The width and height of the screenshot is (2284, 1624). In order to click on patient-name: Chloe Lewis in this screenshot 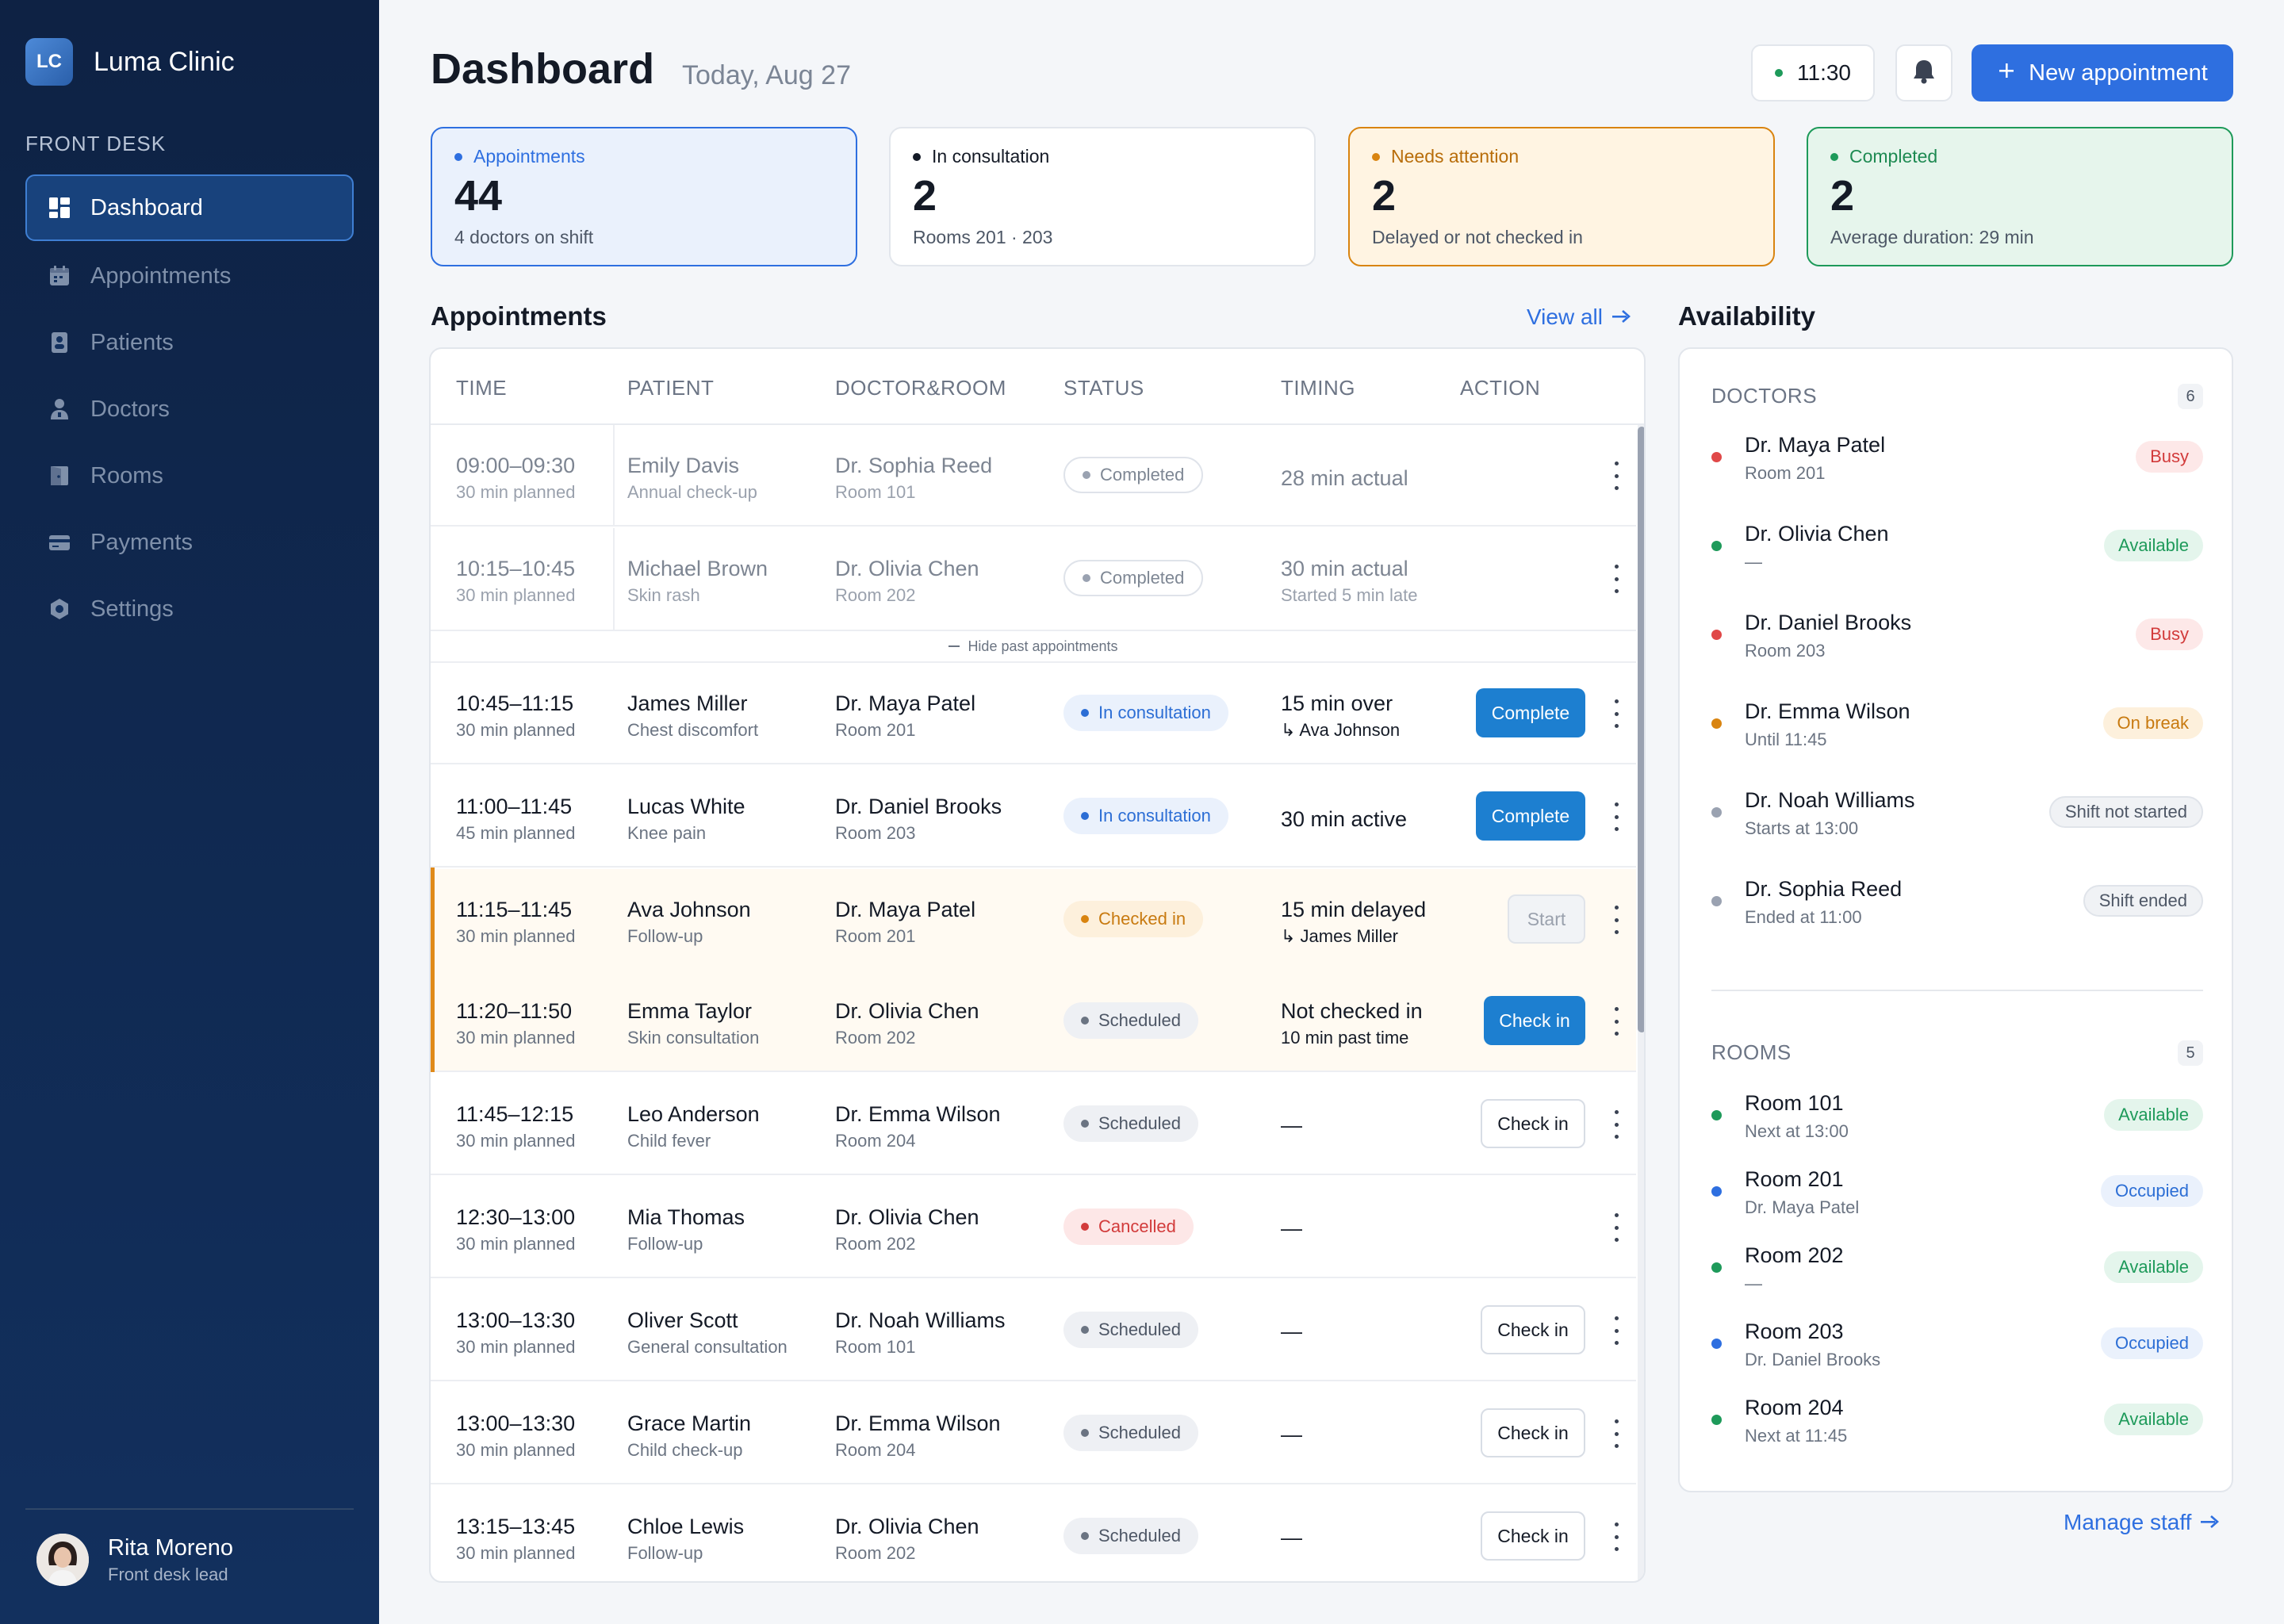, I will do `click(685, 1527)`.